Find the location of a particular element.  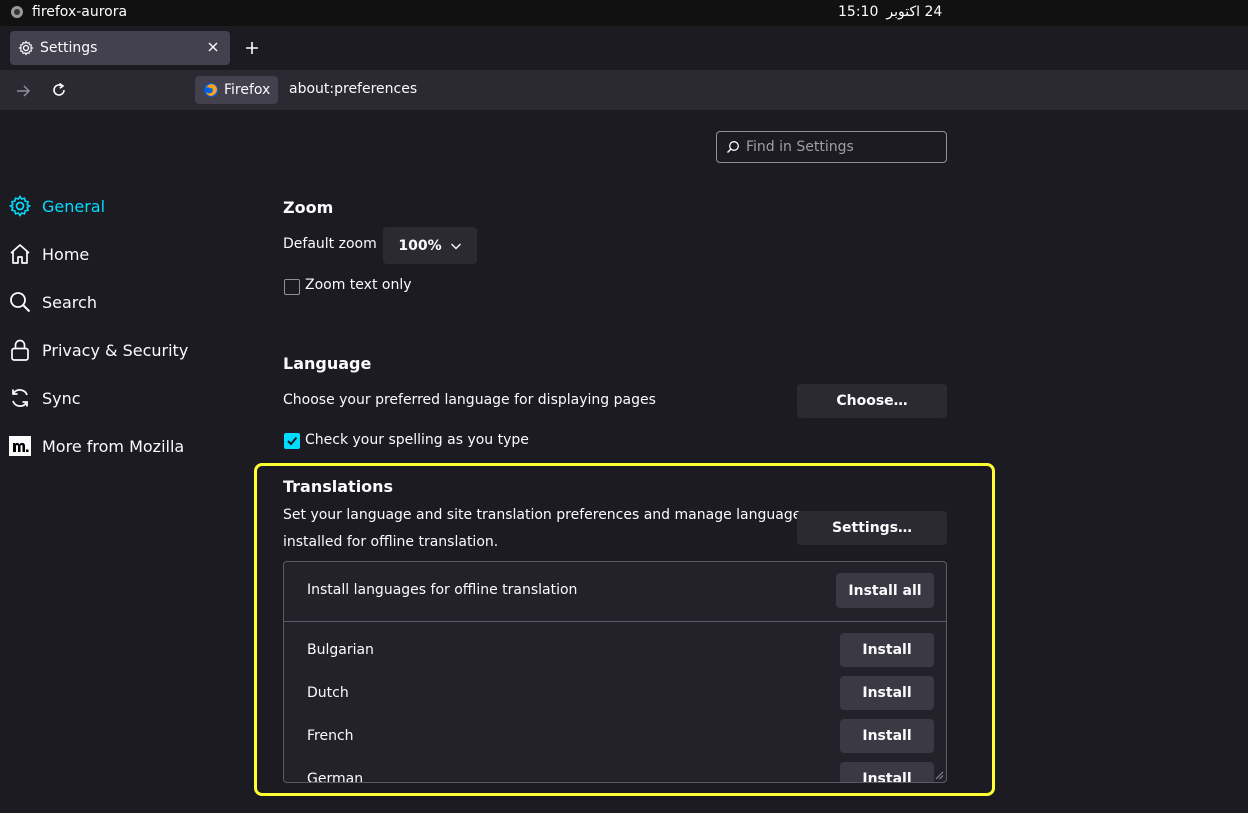

mozilla-icon is located at coordinates (20, 446).